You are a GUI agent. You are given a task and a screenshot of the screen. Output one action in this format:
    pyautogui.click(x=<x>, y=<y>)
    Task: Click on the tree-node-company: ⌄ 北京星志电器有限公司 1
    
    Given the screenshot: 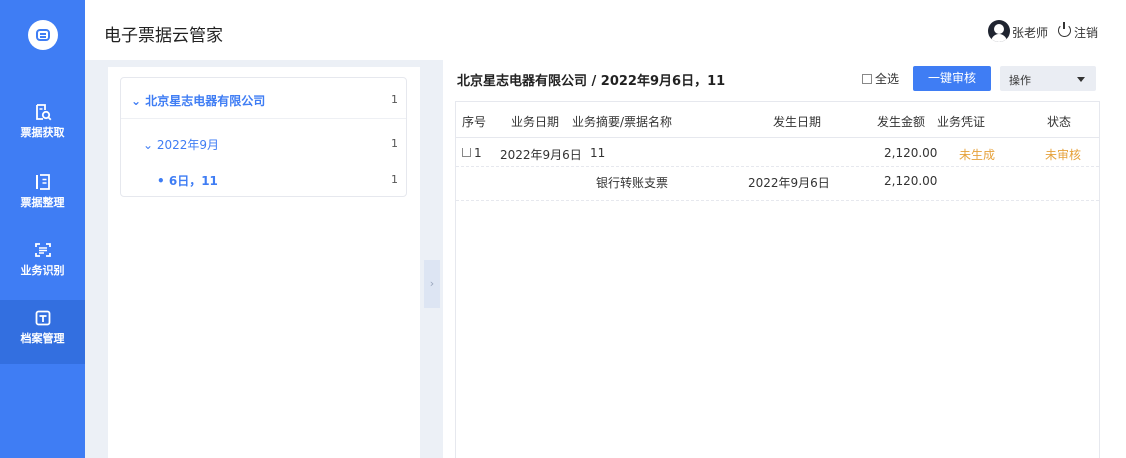 What is the action you would take?
    pyautogui.click(x=263, y=100)
    